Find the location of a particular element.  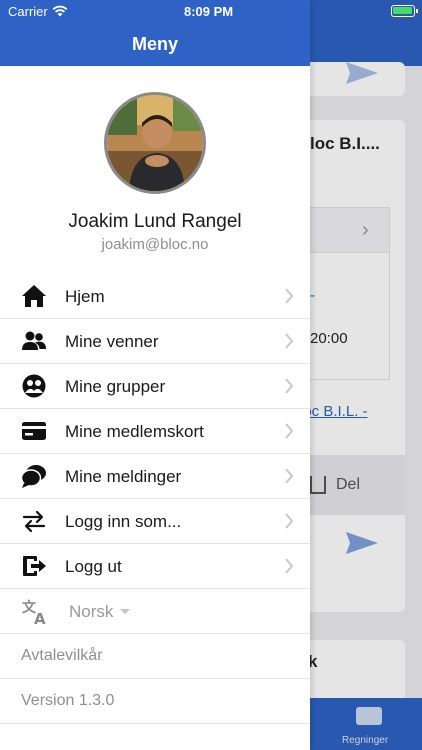

profile-email: joakim@bloc.no is located at coordinates (155, 244).